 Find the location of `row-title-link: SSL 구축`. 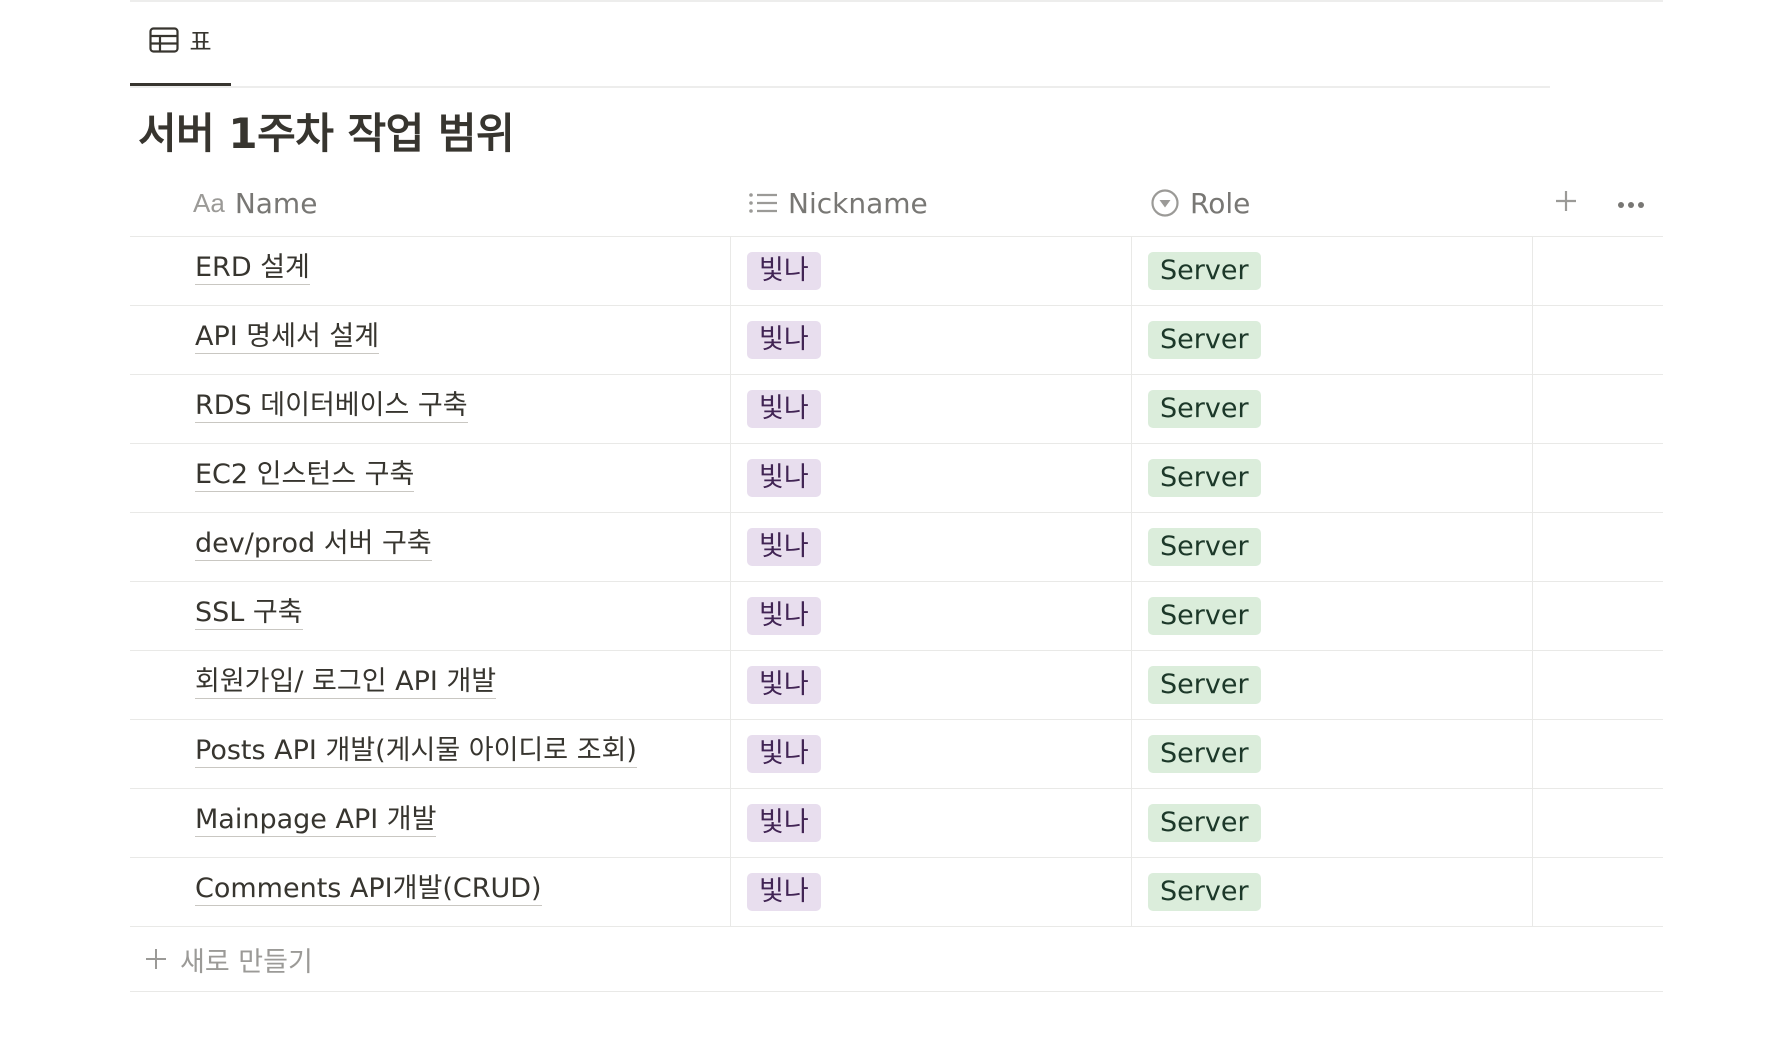

row-title-link: SSL 구축 is located at coordinates (249, 613).